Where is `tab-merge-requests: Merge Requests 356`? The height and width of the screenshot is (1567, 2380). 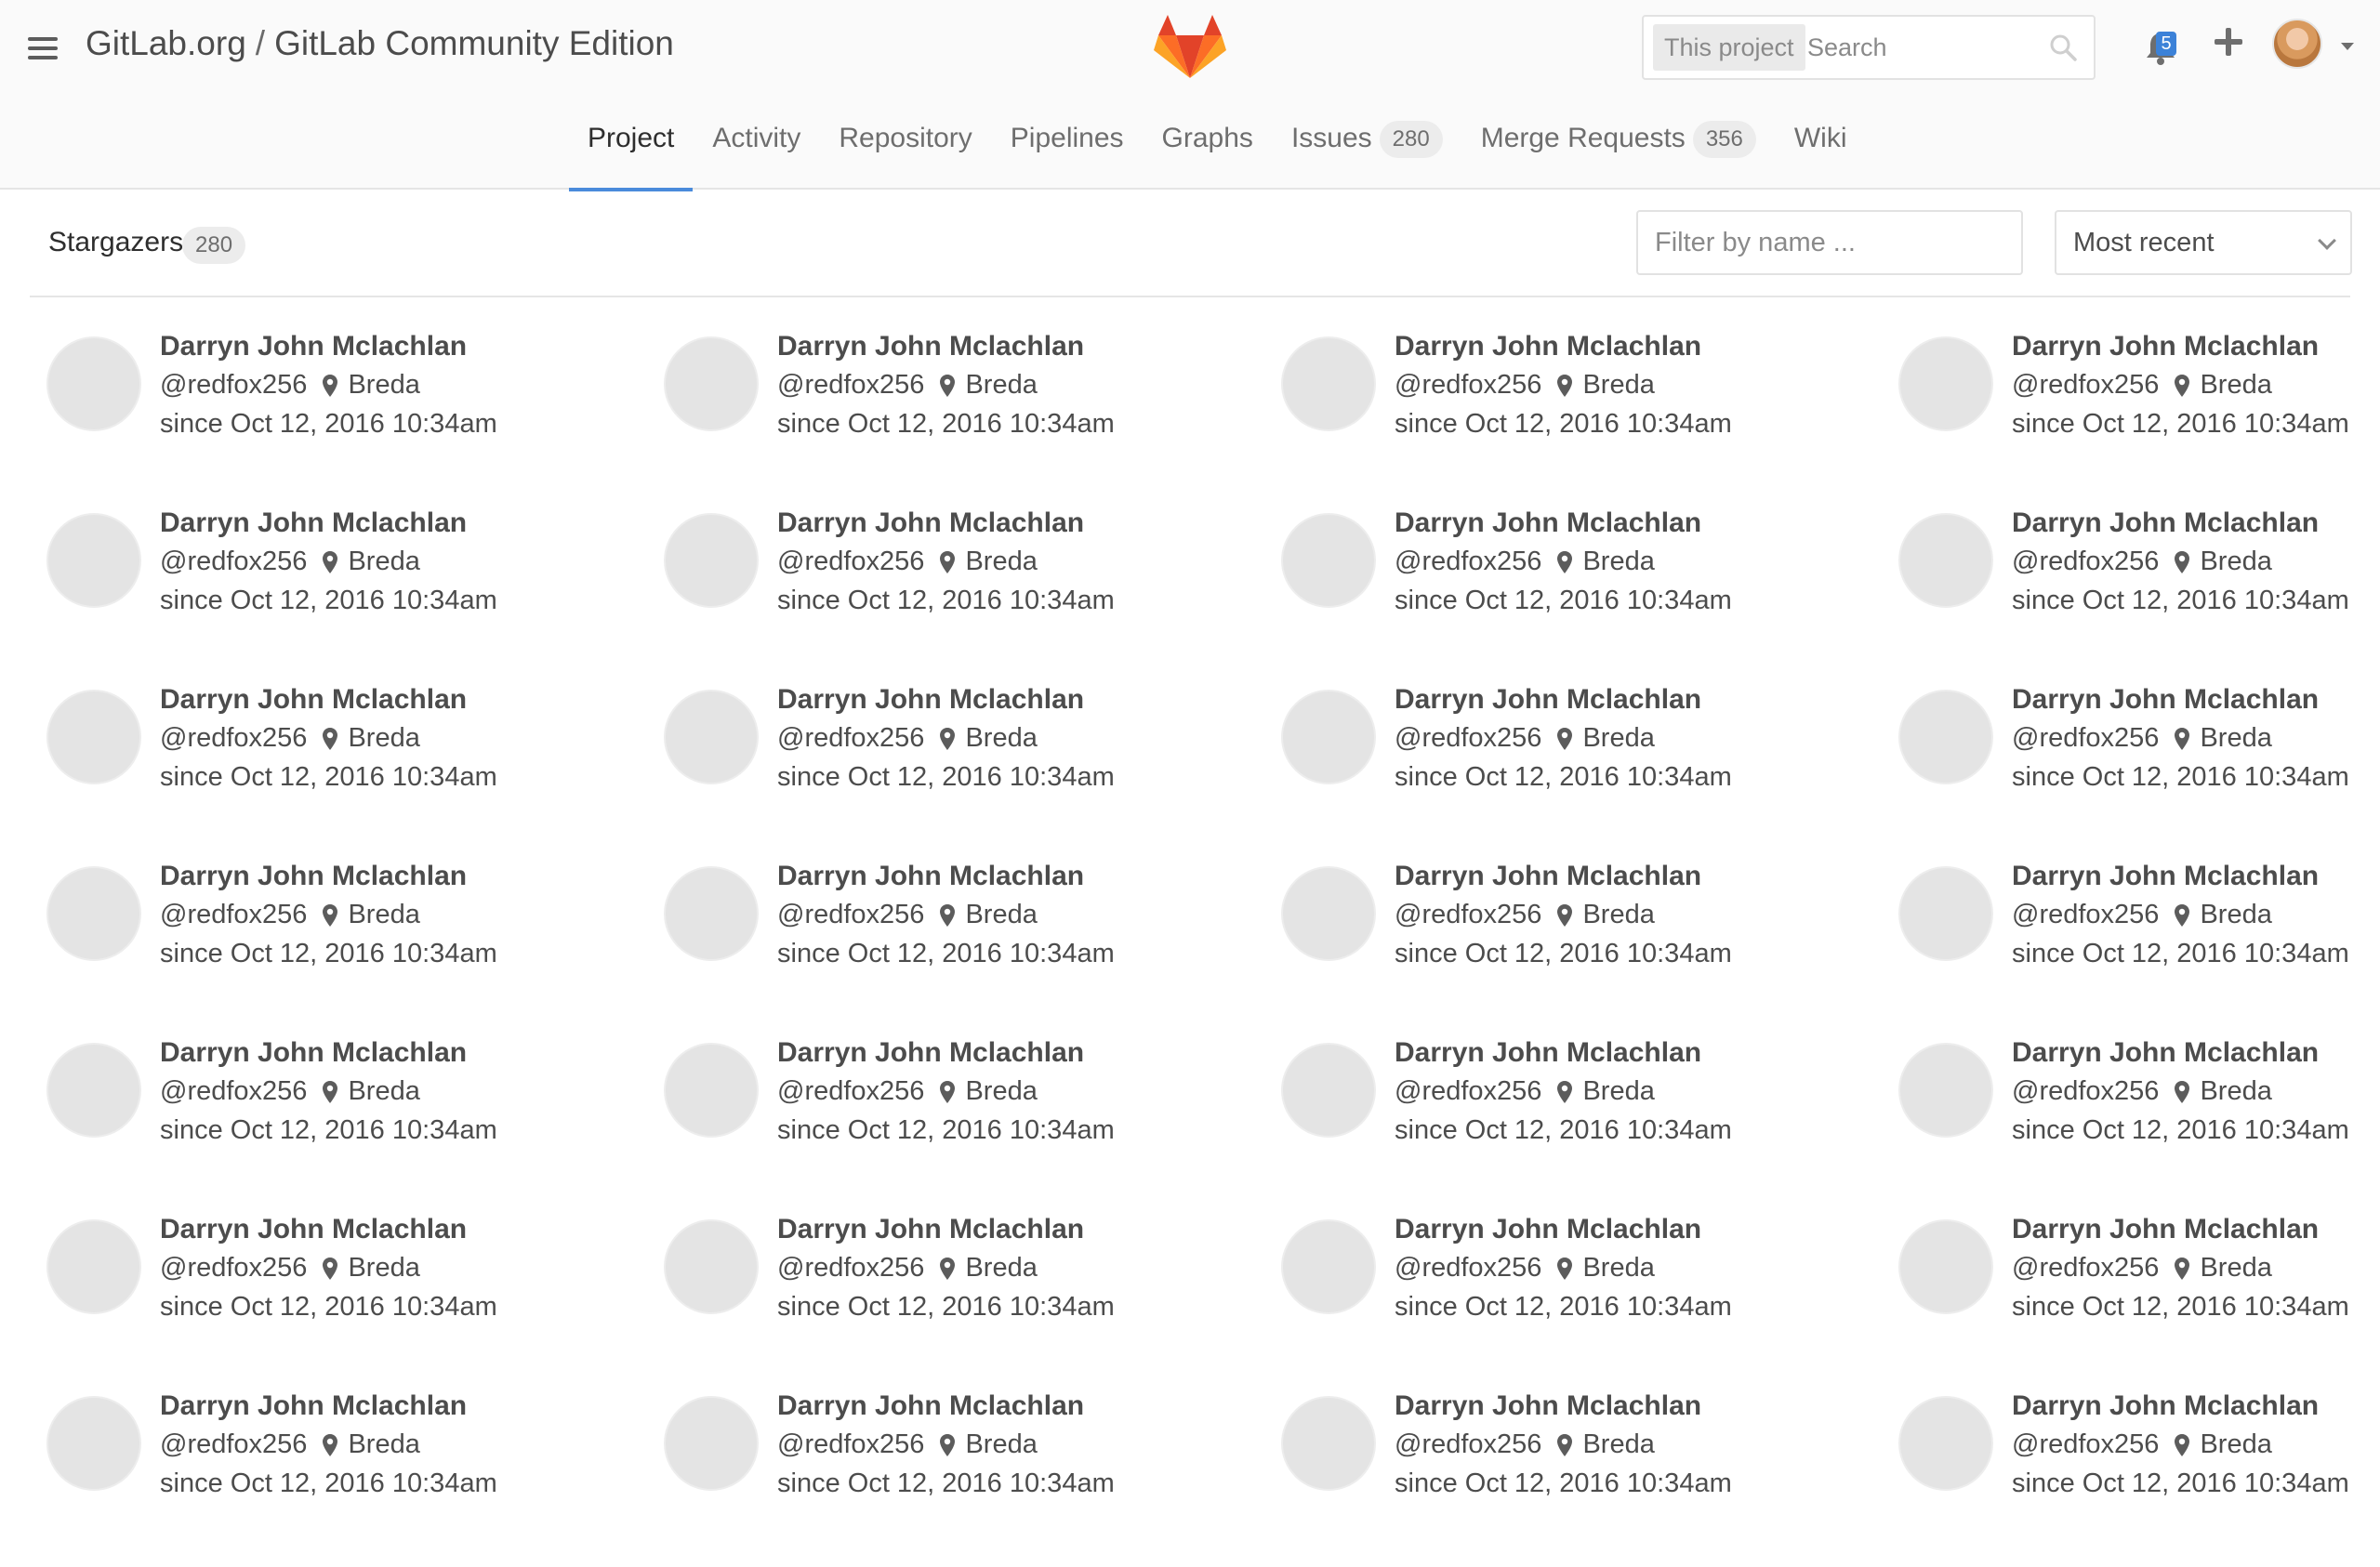 tab-merge-requests: Merge Requests 356 is located at coordinates (1618, 150).